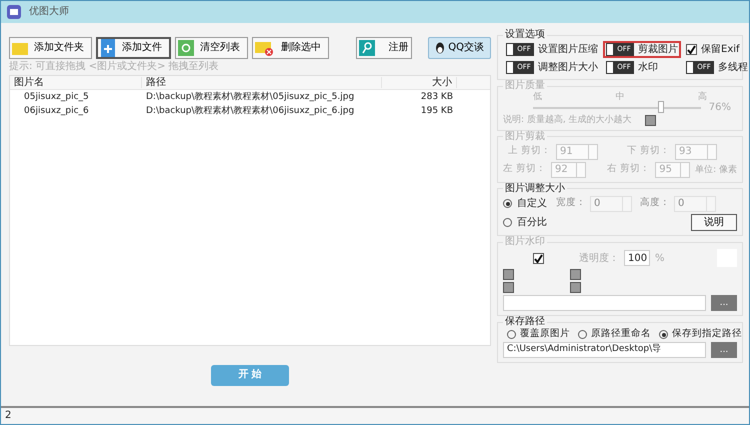 The image size is (750, 425). I want to click on option-label: 剪裁图片, so click(658, 50).